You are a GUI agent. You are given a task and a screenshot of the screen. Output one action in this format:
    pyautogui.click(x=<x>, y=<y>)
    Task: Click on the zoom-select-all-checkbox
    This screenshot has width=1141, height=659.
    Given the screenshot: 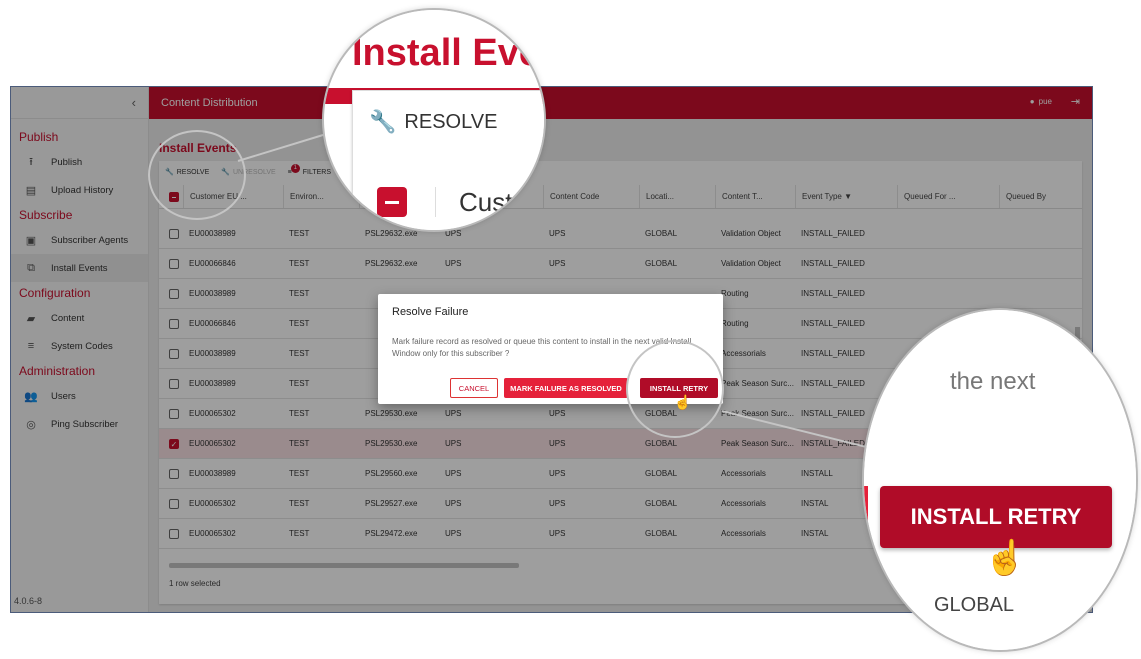 What is the action you would take?
    pyautogui.click(x=392, y=202)
    